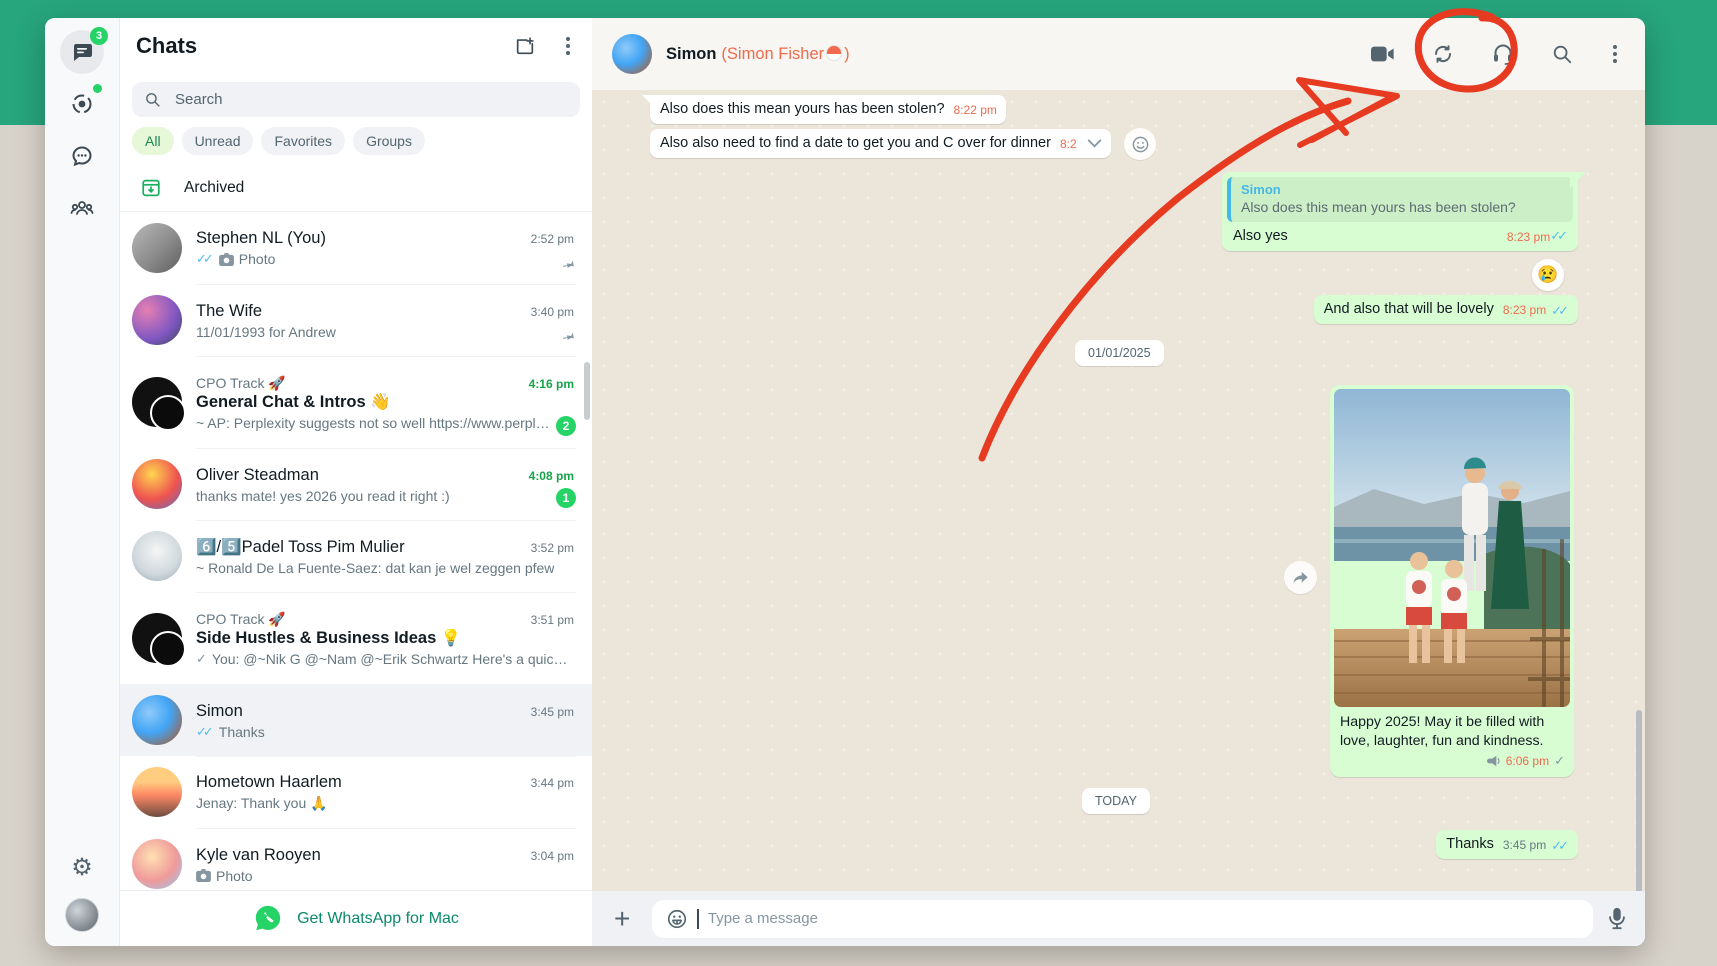 This screenshot has width=1717, height=966. I want to click on broadcast-icon, so click(1493, 761).